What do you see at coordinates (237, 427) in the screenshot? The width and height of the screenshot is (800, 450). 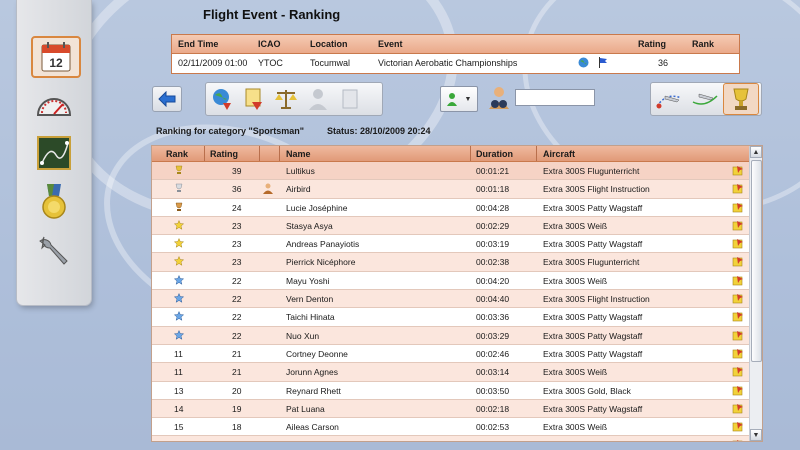 I see `row-rating: 18` at bounding box center [237, 427].